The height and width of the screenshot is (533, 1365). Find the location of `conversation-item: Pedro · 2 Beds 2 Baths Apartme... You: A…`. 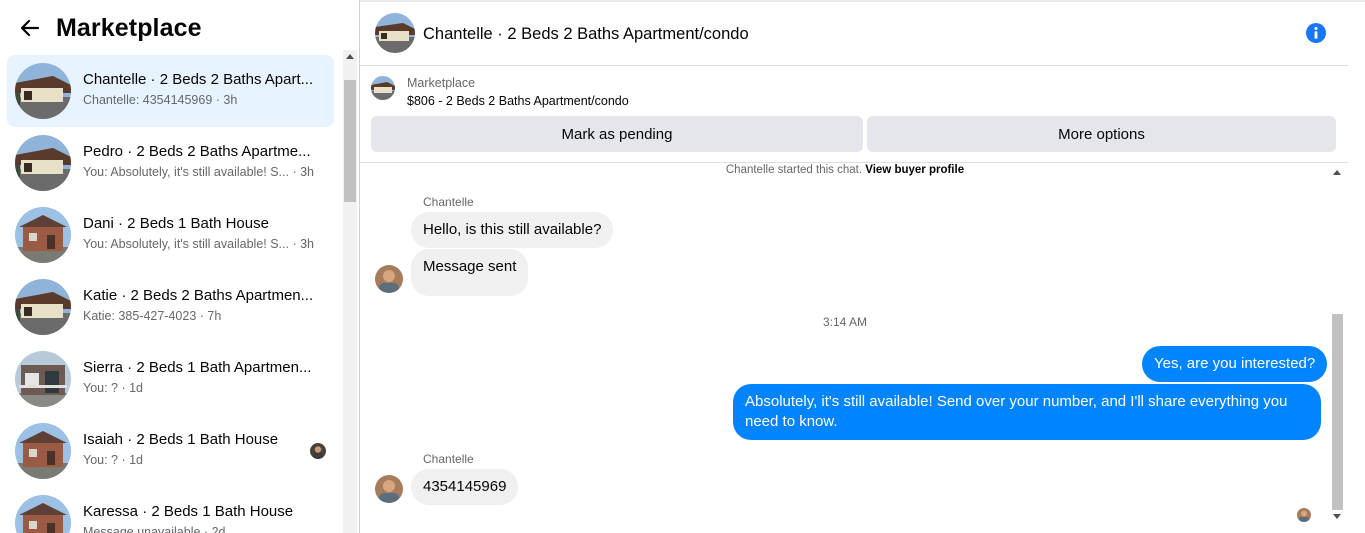

conversation-item: Pedro · 2 Beds 2 Baths Apartme... You: A… is located at coordinates (170, 163).